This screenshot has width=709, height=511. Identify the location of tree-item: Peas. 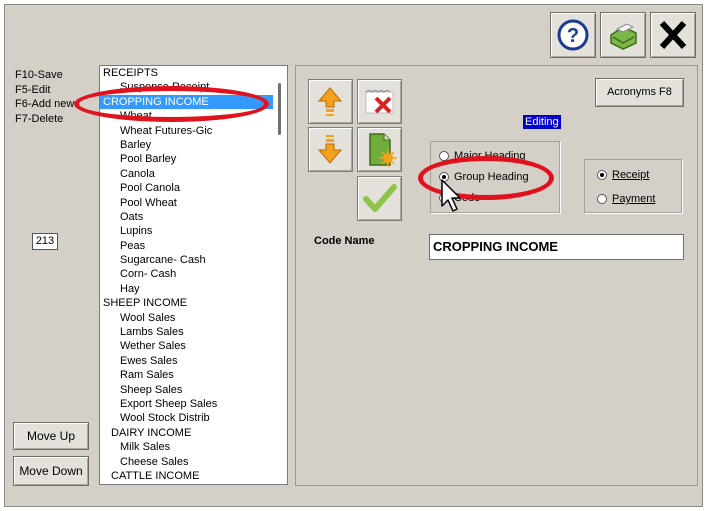
(193, 246).